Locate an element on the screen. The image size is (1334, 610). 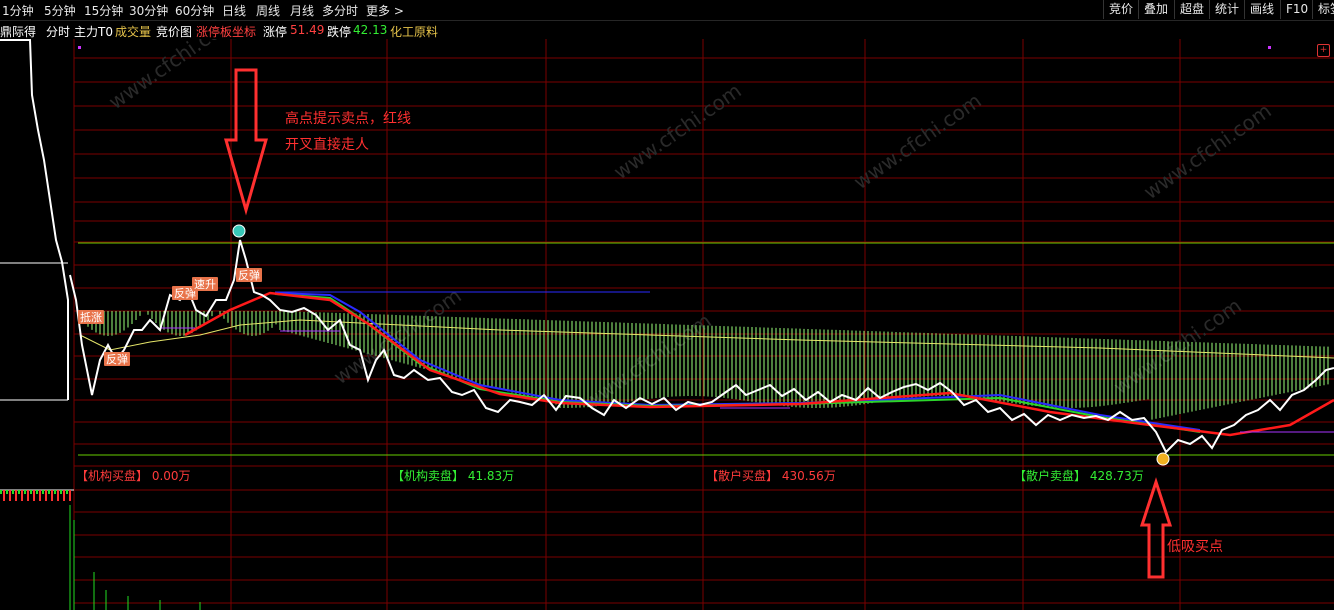
flow-label-1: 【机构卖盘】 41.83万 is located at coordinates (453, 475).